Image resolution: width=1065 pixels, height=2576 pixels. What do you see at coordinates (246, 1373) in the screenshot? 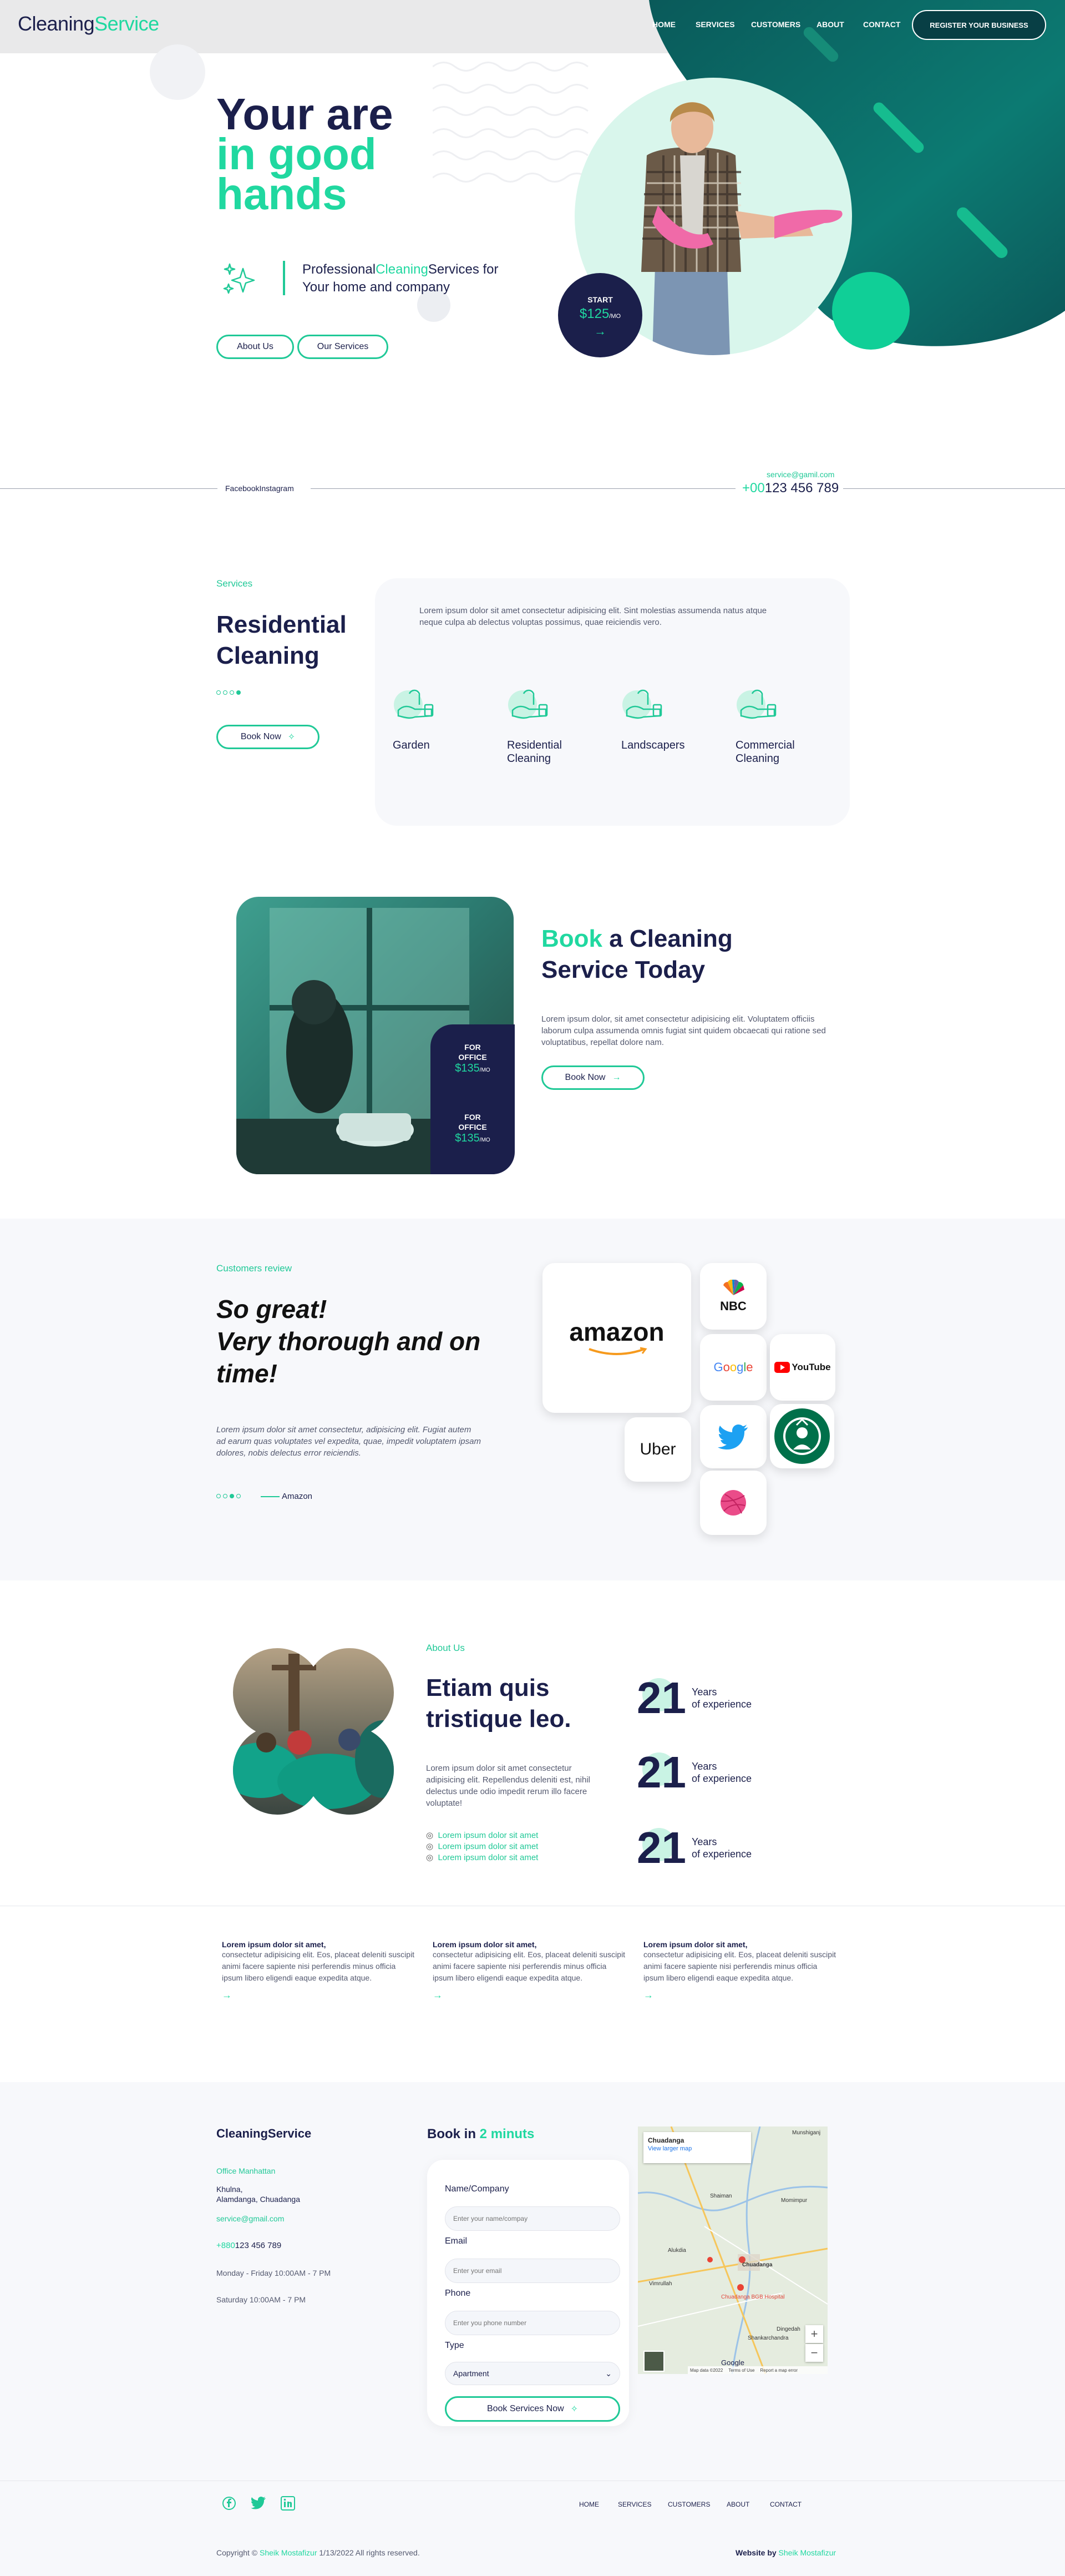
I see `review-quote-line3: time!` at bounding box center [246, 1373].